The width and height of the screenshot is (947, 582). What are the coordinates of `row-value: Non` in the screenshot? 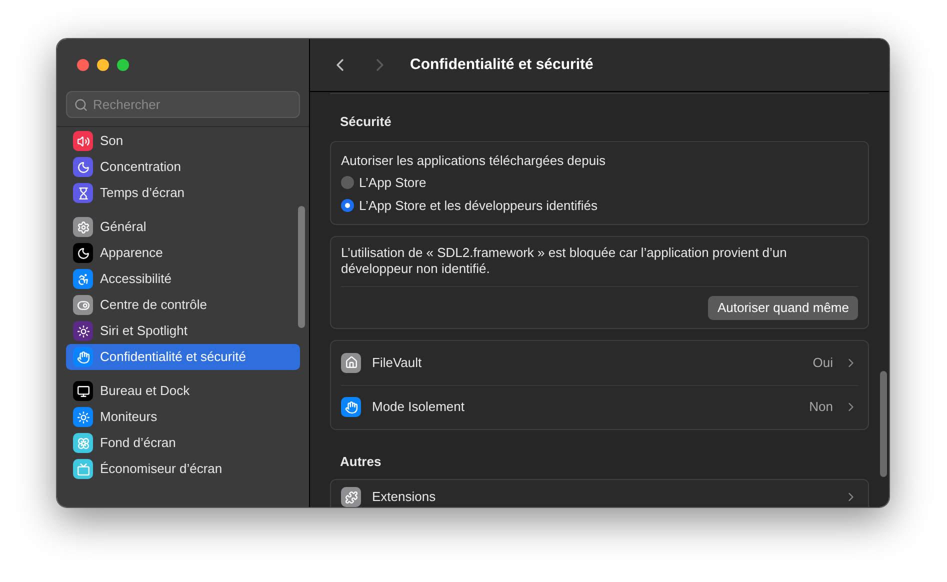 It's located at (821, 407).